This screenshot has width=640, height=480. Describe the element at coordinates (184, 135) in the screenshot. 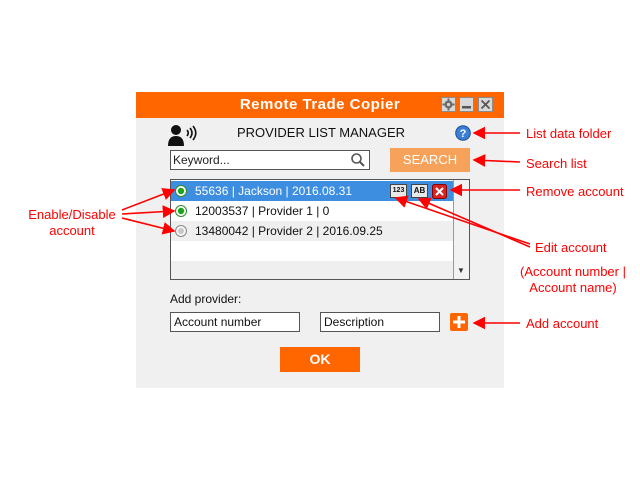

I see `provider-person-icon` at that location.